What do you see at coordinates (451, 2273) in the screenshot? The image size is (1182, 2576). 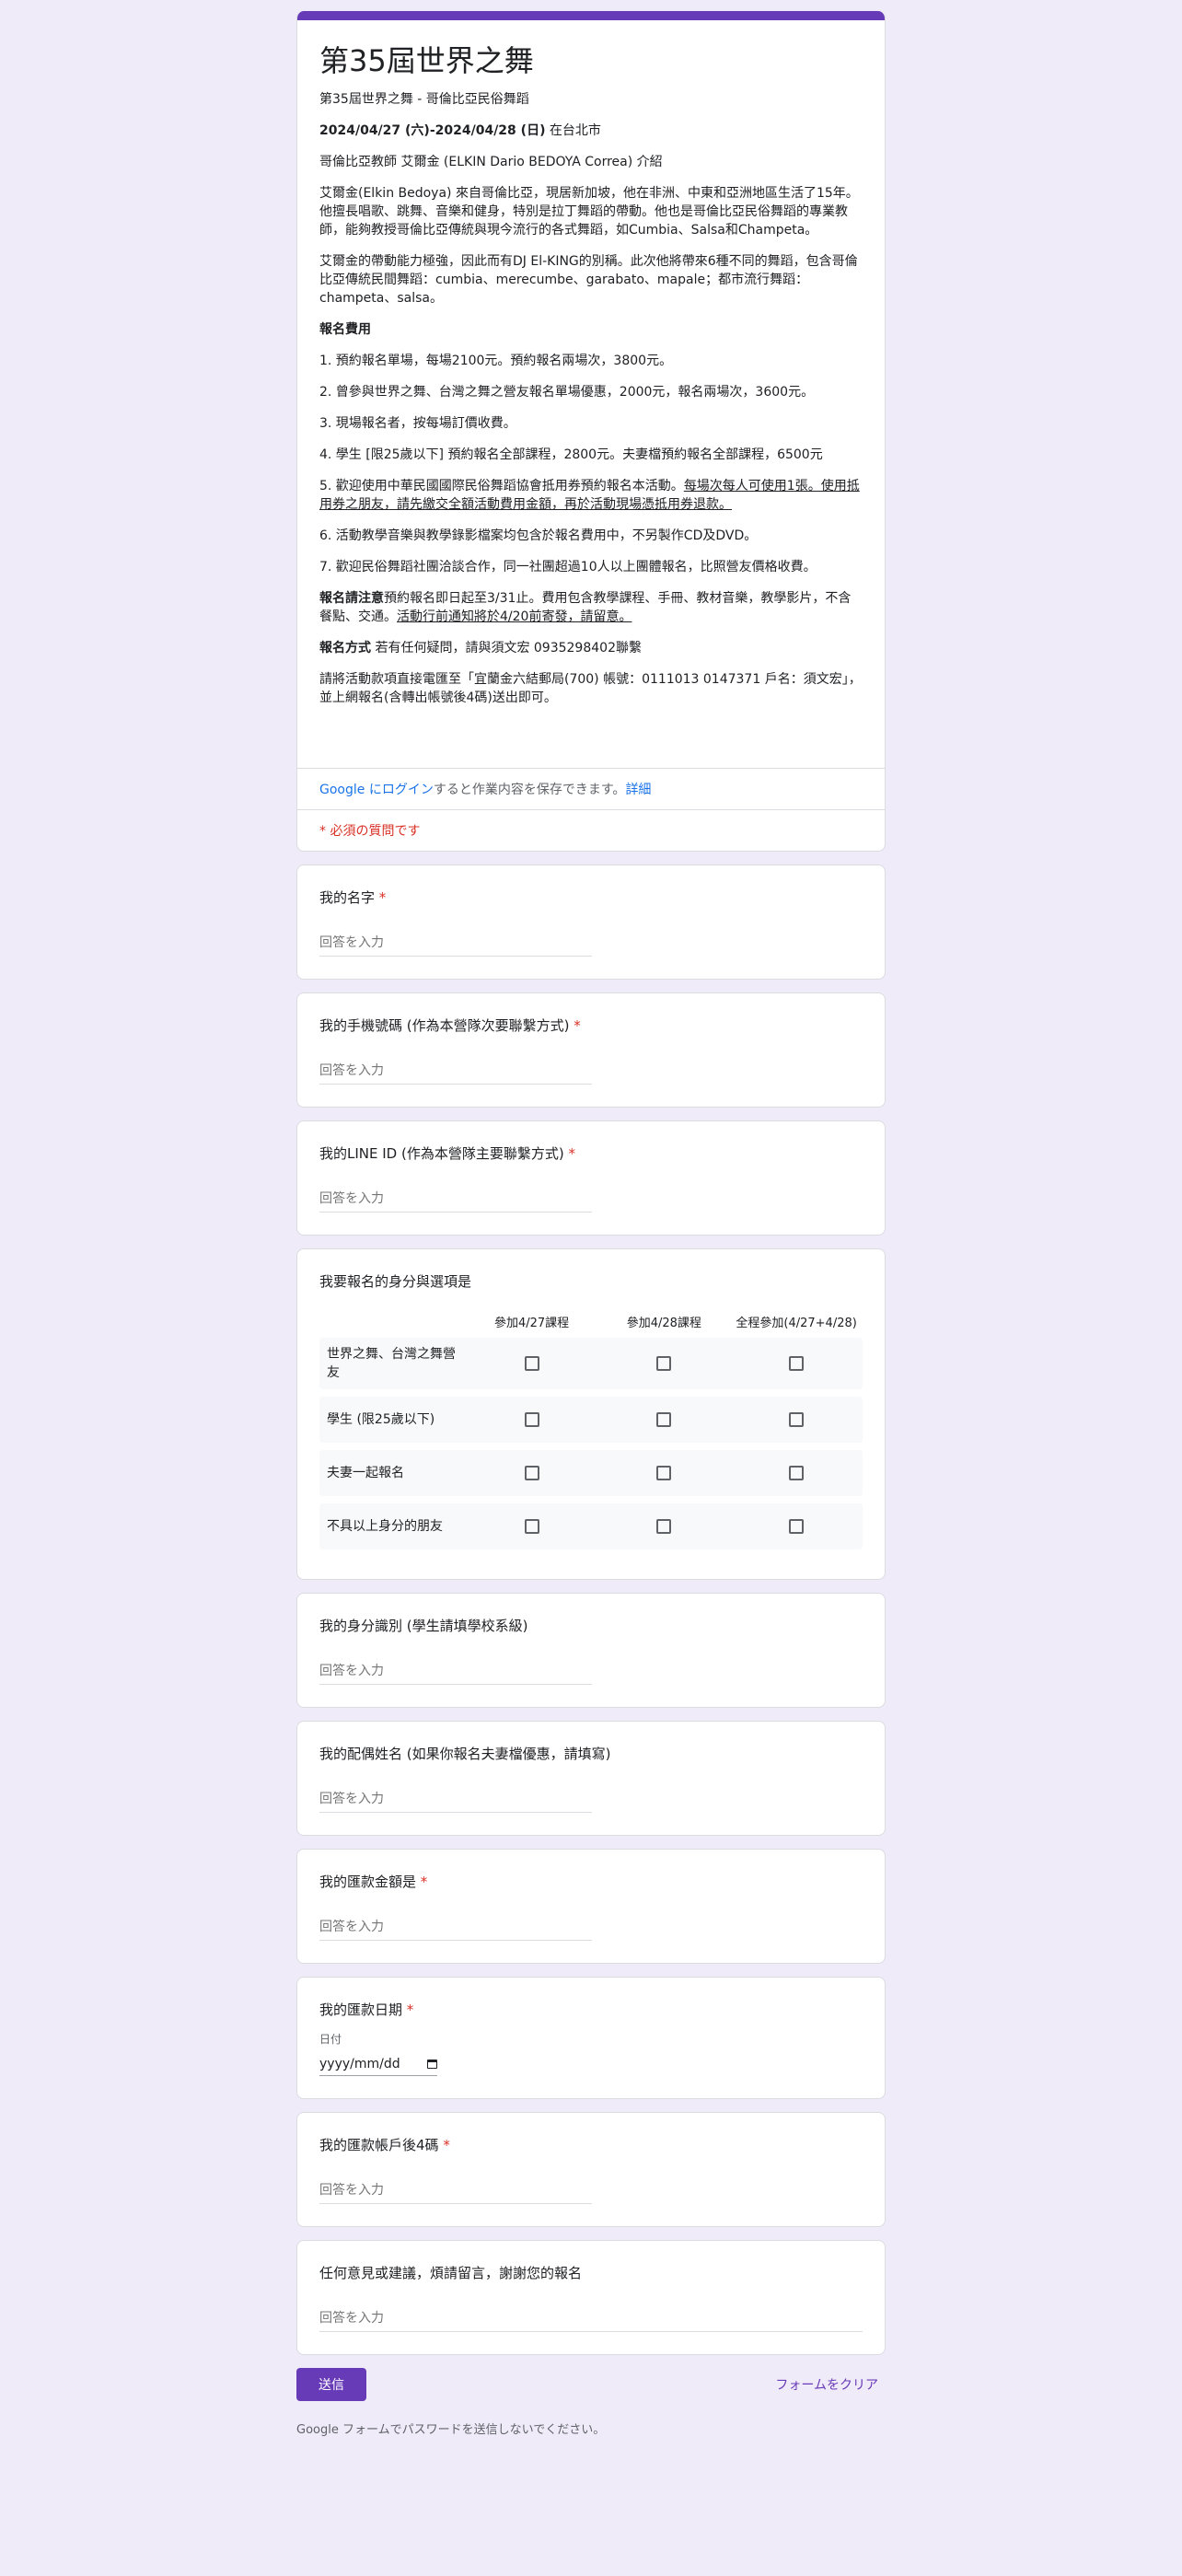 I see `question-label: 任何意見或建議，煩請留言，謝謝您的報名` at bounding box center [451, 2273].